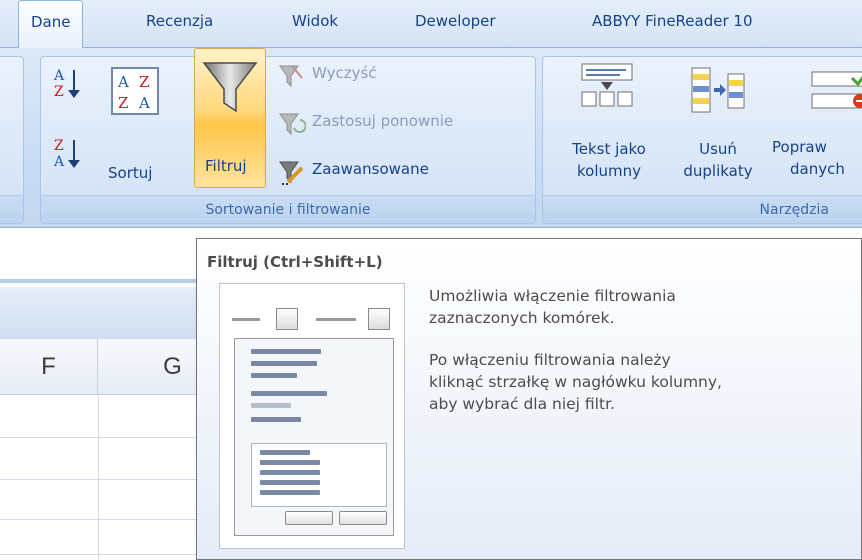 This screenshot has width=862, height=560. I want to click on tab-widok: Widok, so click(315, 24).